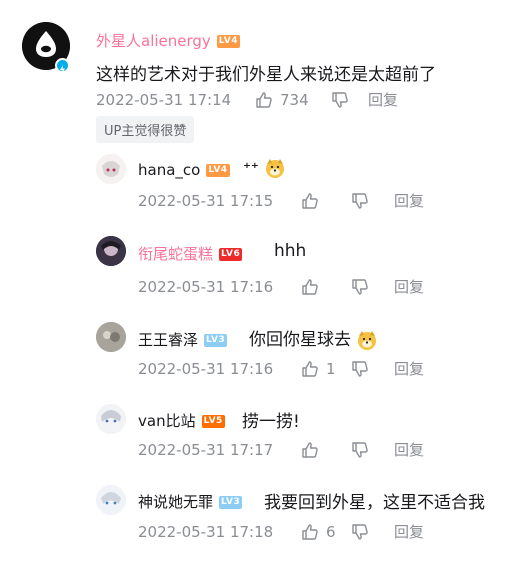 The image size is (524, 562). Describe the element at coordinates (175, 502) in the screenshot. I see `username-text: 神说她无罪` at that location.